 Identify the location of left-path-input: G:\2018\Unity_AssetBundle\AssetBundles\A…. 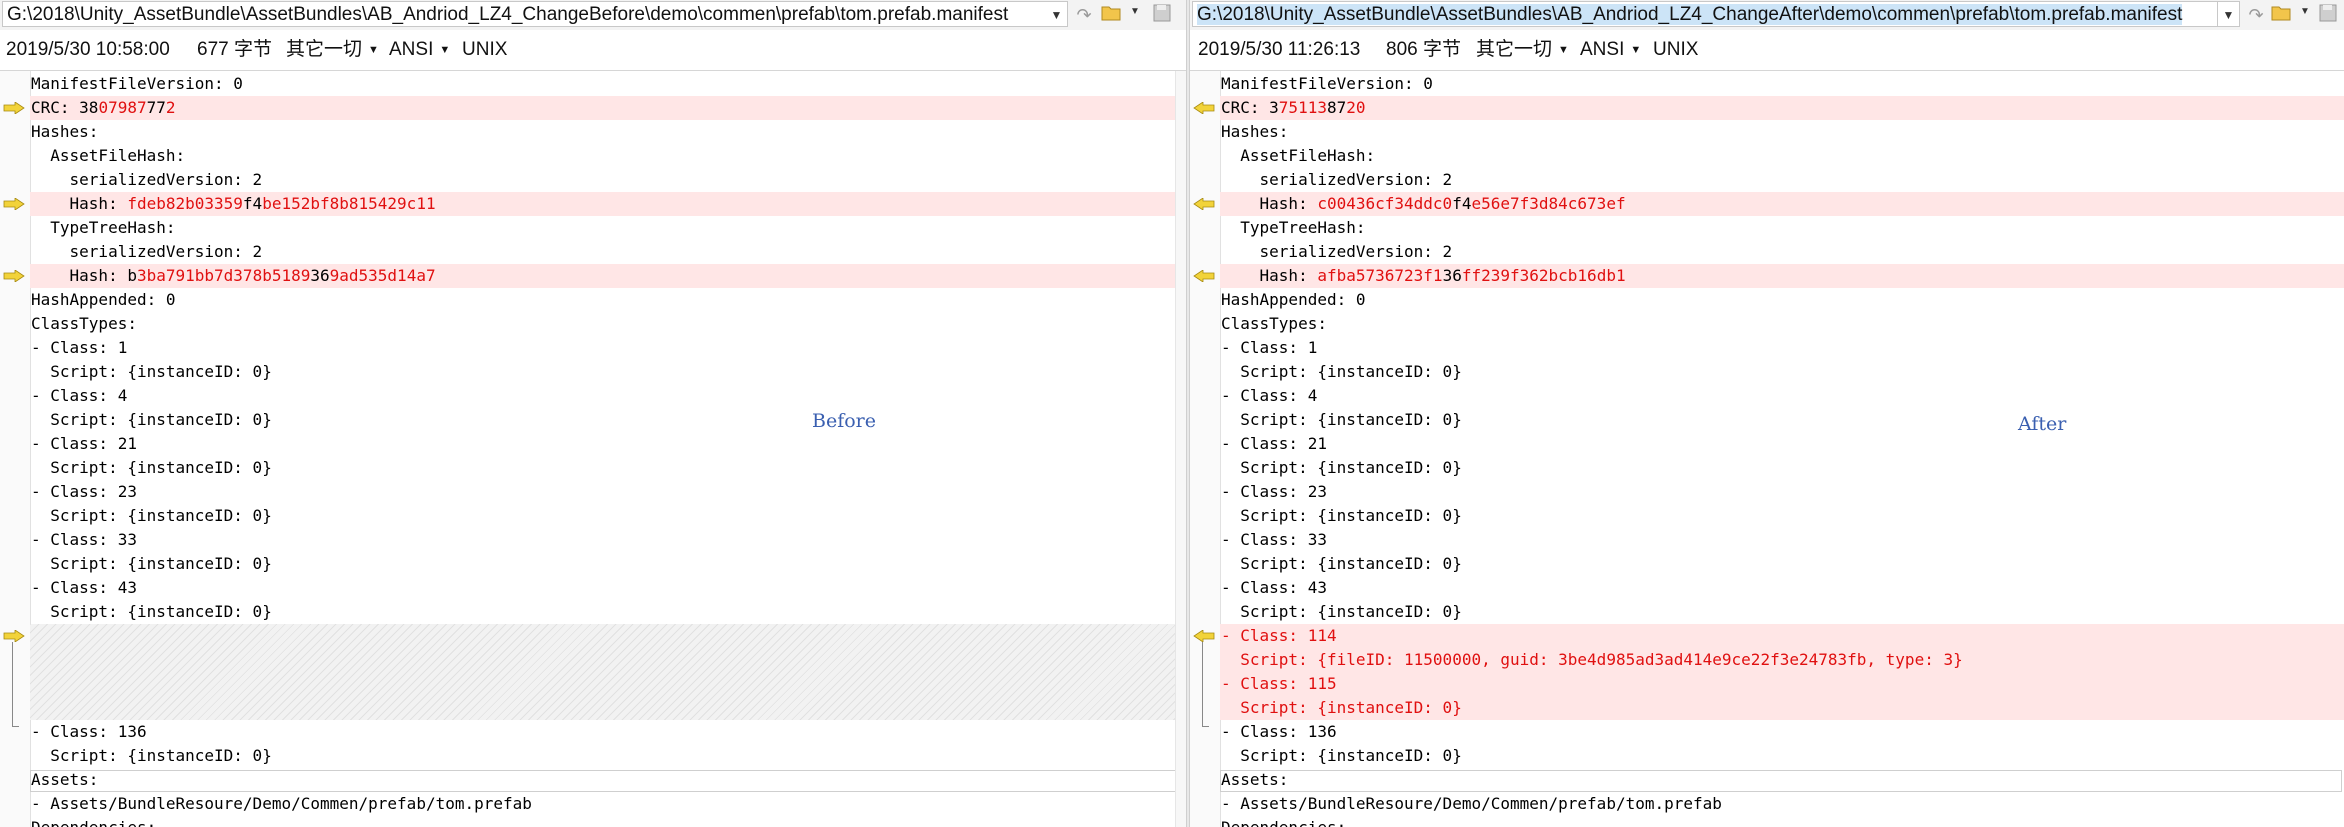
(525, 14).